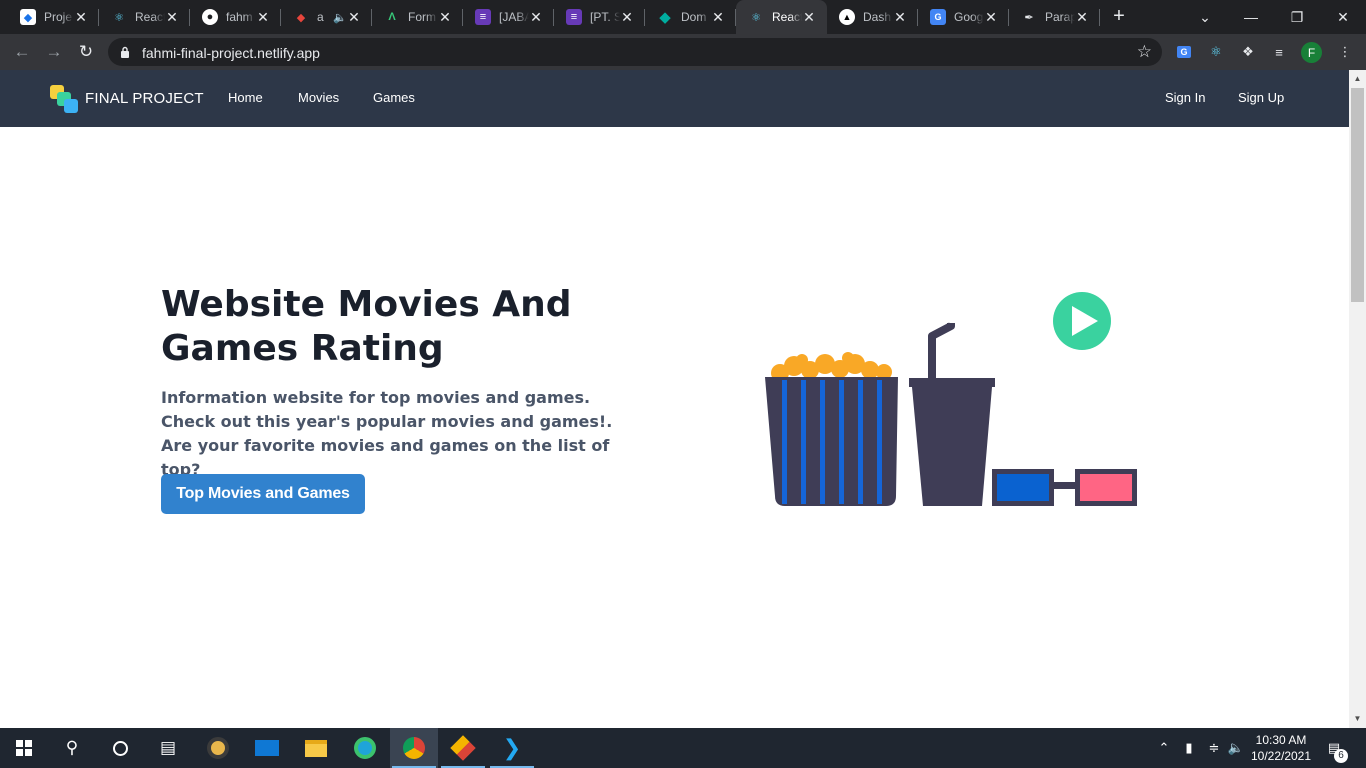 This screenshot has width=1366, height=768. I want to click on scroll-thumb, so click(1357, 195).